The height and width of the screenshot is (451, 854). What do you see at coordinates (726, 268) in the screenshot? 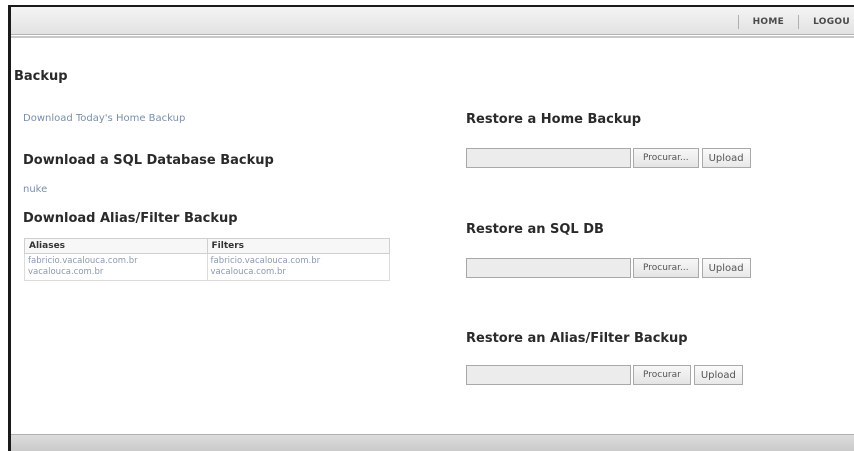
I see `restore-sql-upload-button: Upload` at bounding box center [726, 268].